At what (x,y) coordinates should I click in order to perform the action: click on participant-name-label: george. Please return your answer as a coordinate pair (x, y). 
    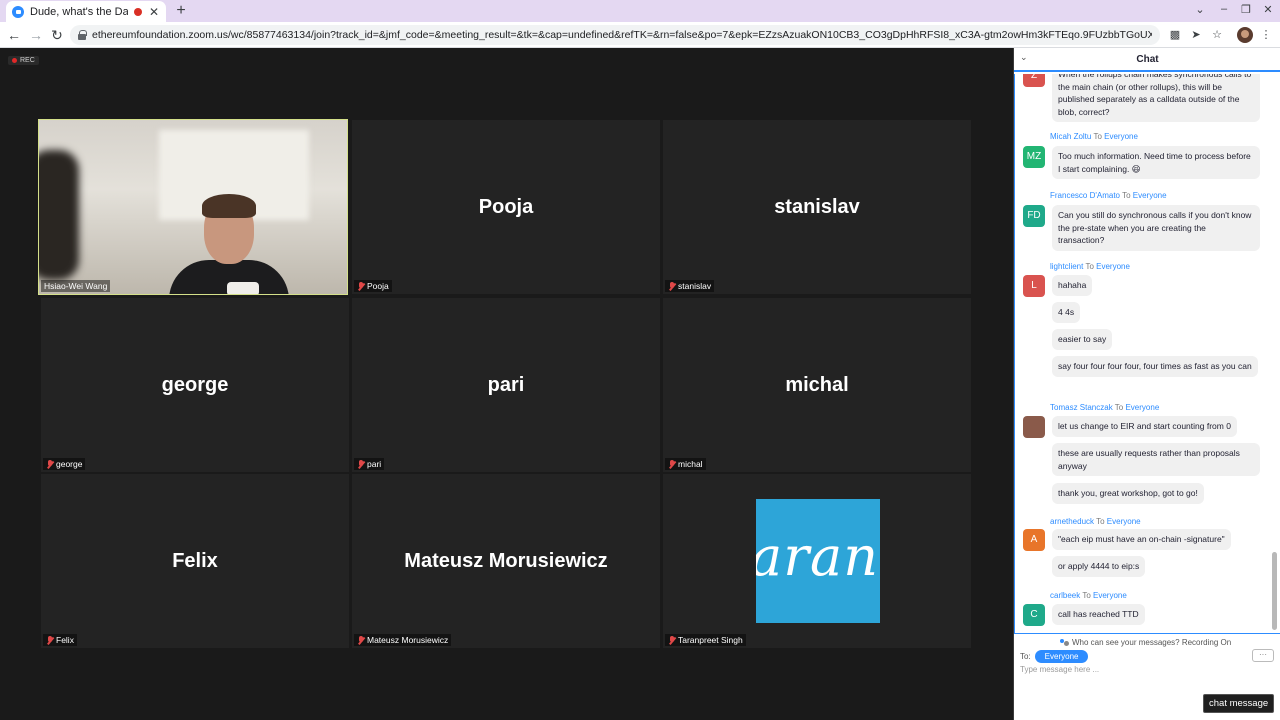
    Looking at the image, I should click on (64, 464).